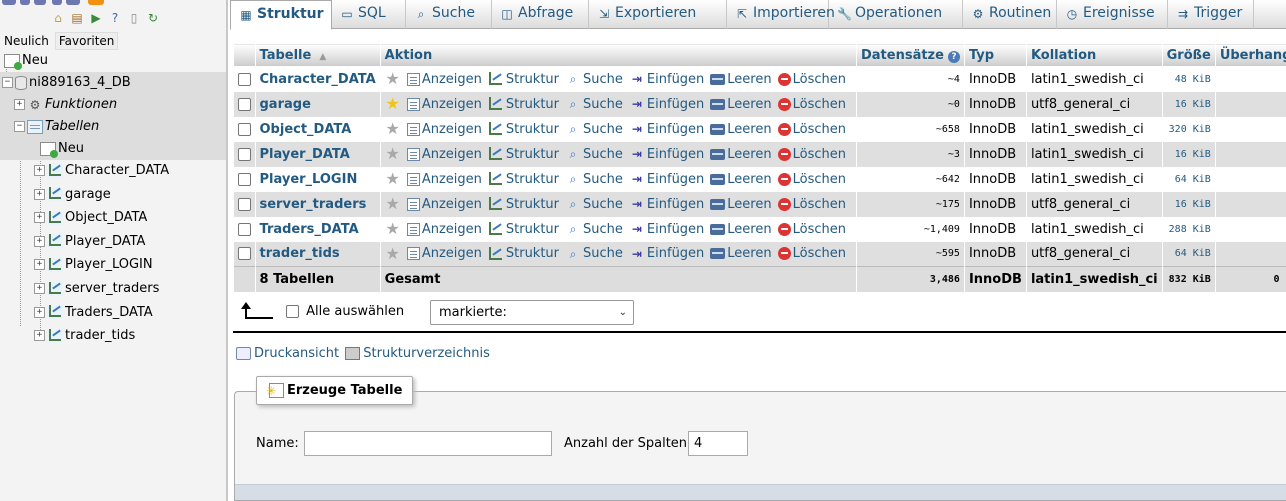 The image size is (1286, 501). I want to click on header-rows: Datensätze?, so click(910, 55).